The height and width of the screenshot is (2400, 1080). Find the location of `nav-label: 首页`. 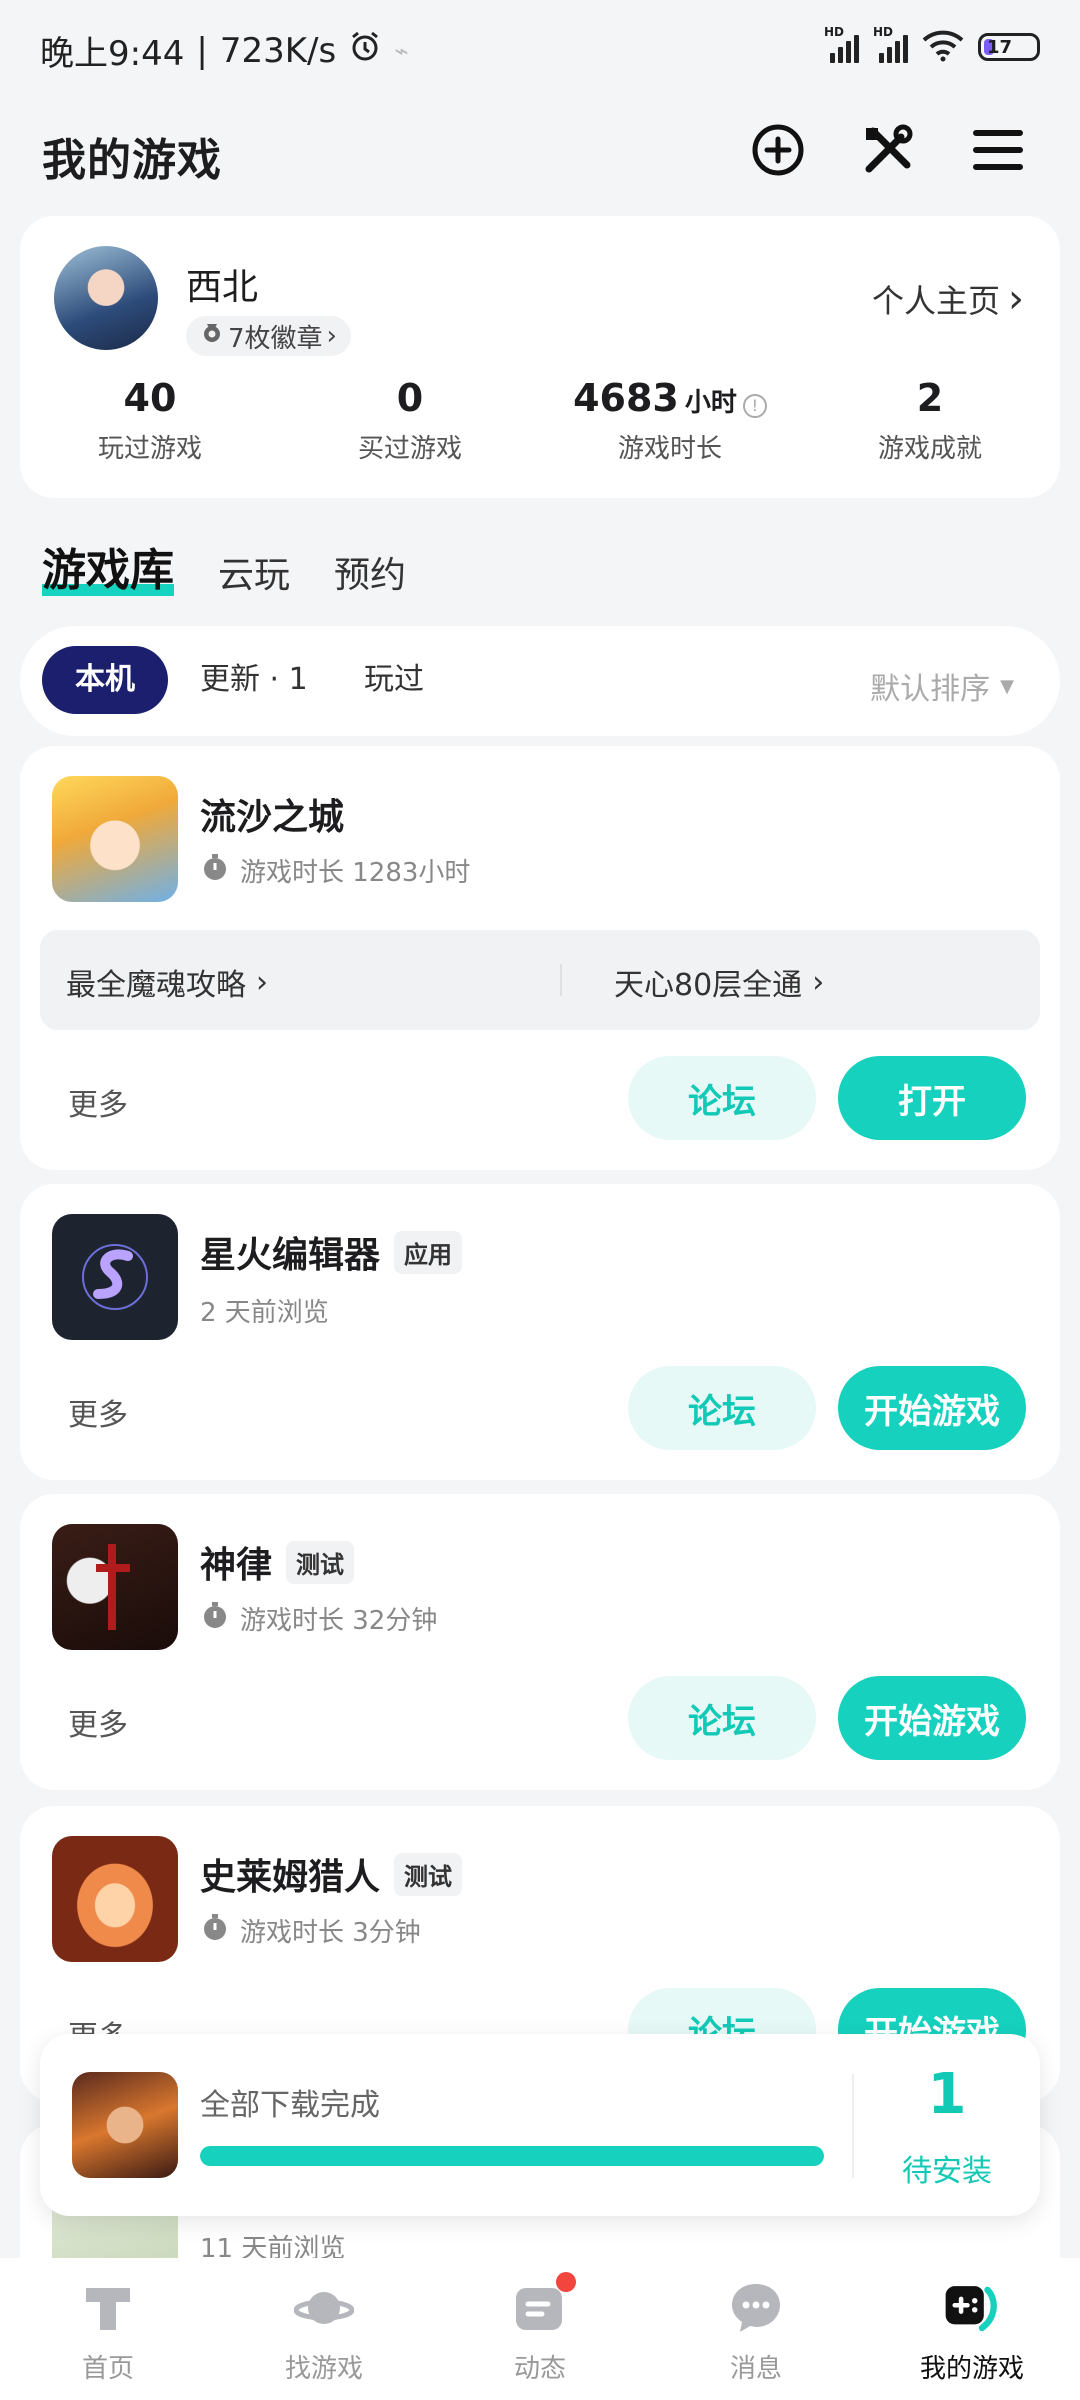

nav-label: 首页 is located at coordinates (107, 2369).